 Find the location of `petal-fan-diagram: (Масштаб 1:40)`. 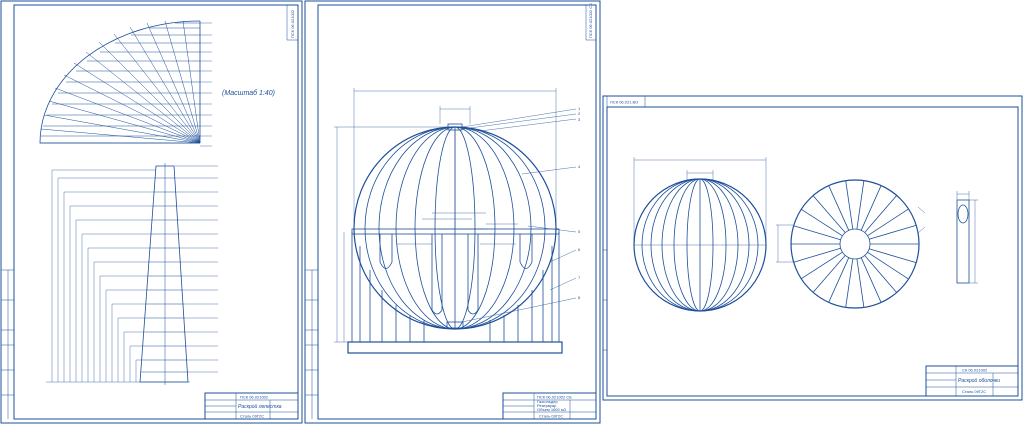

petal-fan-diagram: (Масштаб 1:40) is located at coordinates (157, 83).